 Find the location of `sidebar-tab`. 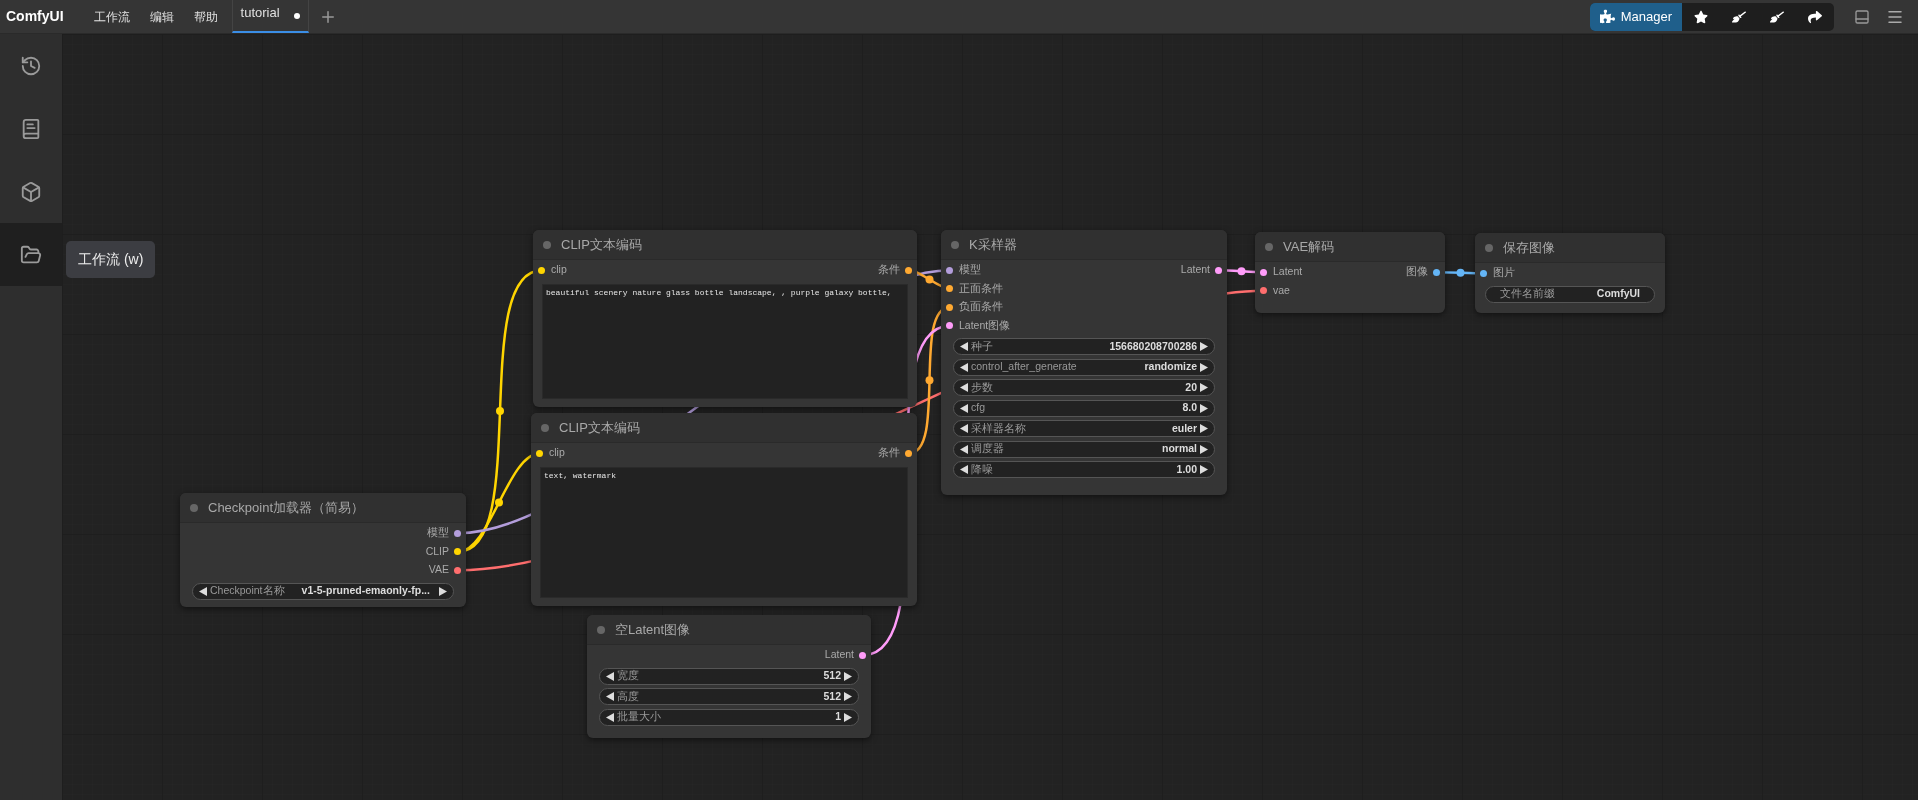

sidebar-tab is located at coordinates (31, 254).